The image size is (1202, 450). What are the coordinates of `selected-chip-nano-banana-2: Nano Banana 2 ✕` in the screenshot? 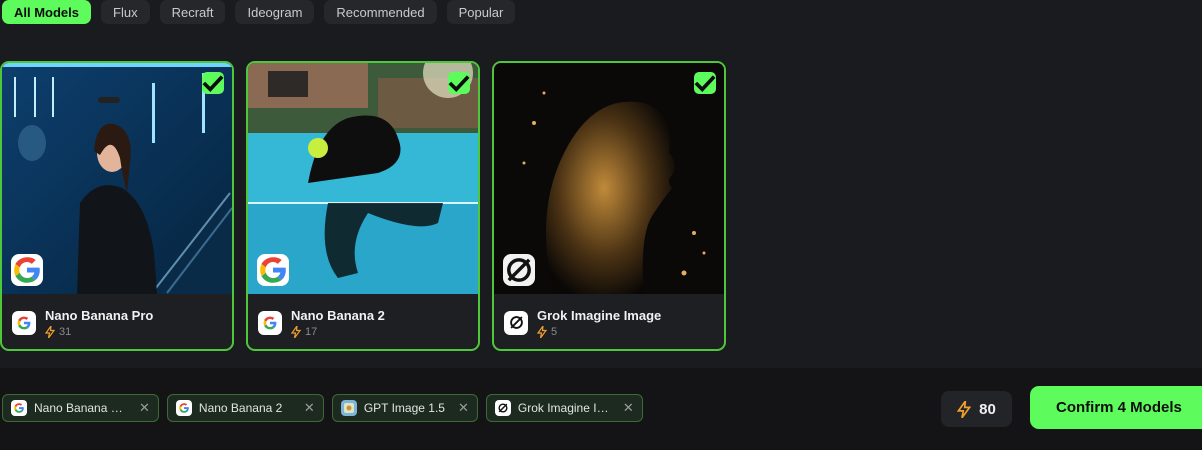 It's located at (245, 408).